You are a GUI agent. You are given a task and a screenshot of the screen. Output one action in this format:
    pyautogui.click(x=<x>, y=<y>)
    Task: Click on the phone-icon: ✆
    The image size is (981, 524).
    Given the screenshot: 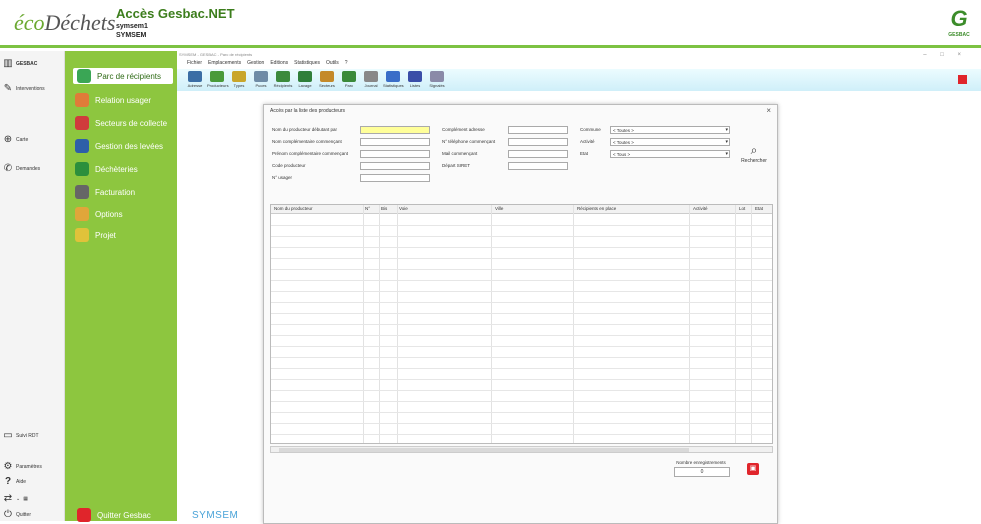 What is the action you would take?
    pyautogui.click(x=8, y=168)
    